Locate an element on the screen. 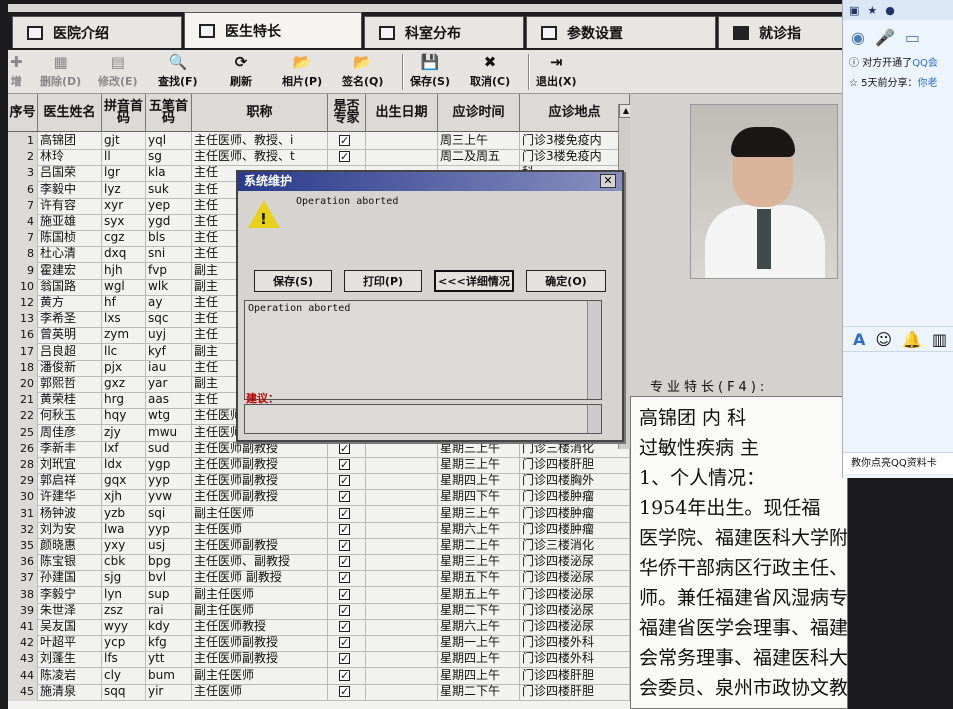 The height and width of the screenshot is (709, 953). find-label: 查找(F) is located at coordinates (178, 81).